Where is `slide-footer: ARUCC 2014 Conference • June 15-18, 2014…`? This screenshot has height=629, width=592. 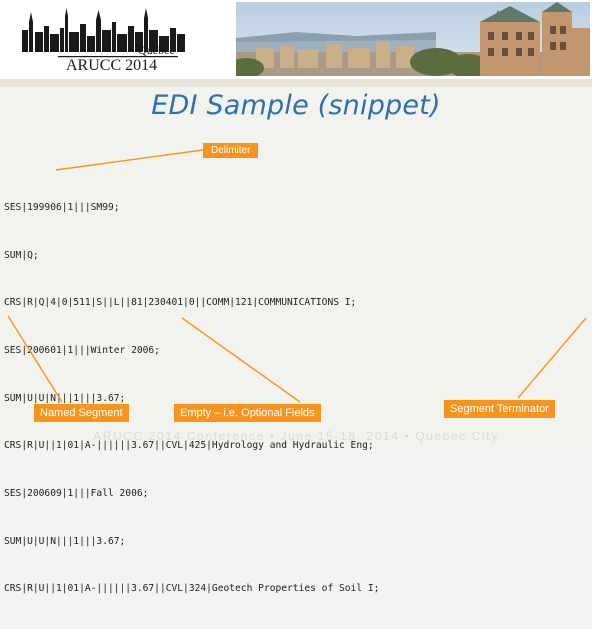 slide-footer: ARUCC 2014 Conference • June 15-18, 2014… is located at coordinates (296, 436).